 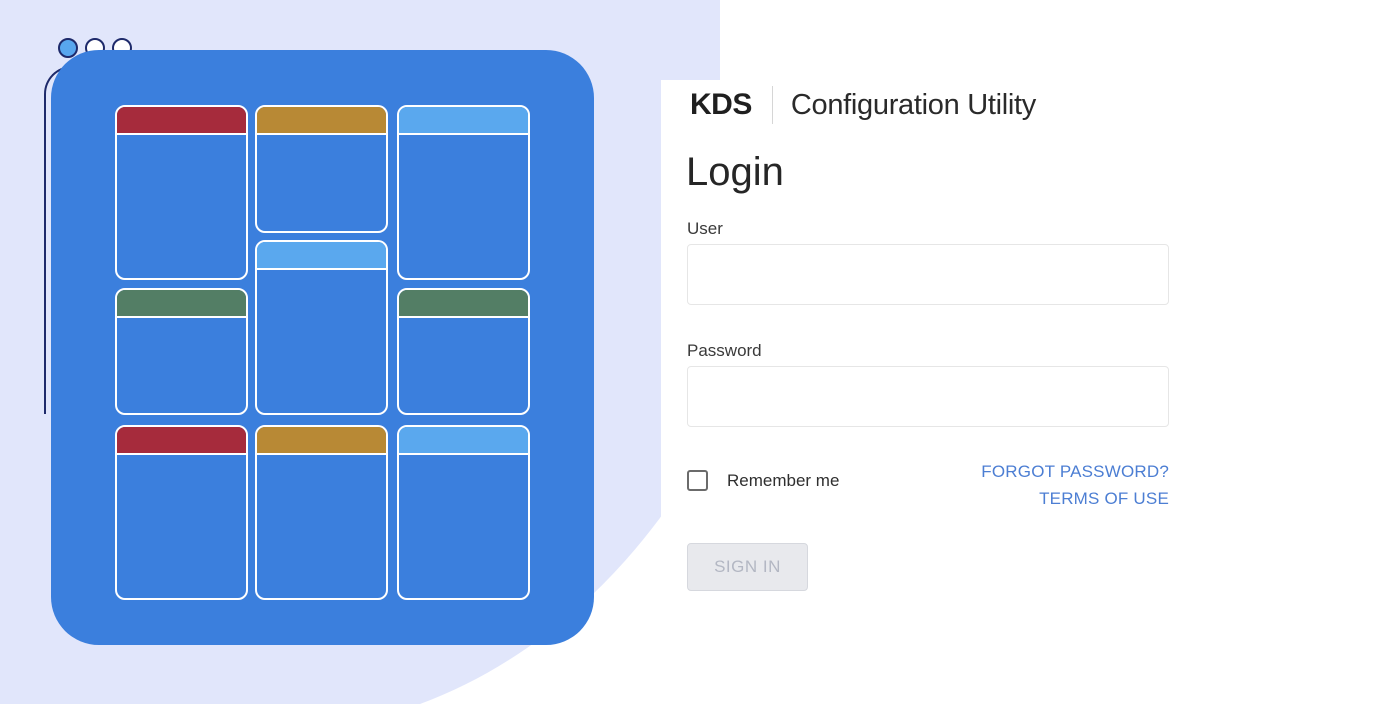 I want to click on kds-logo: KDS, so click(x=731, y=105).